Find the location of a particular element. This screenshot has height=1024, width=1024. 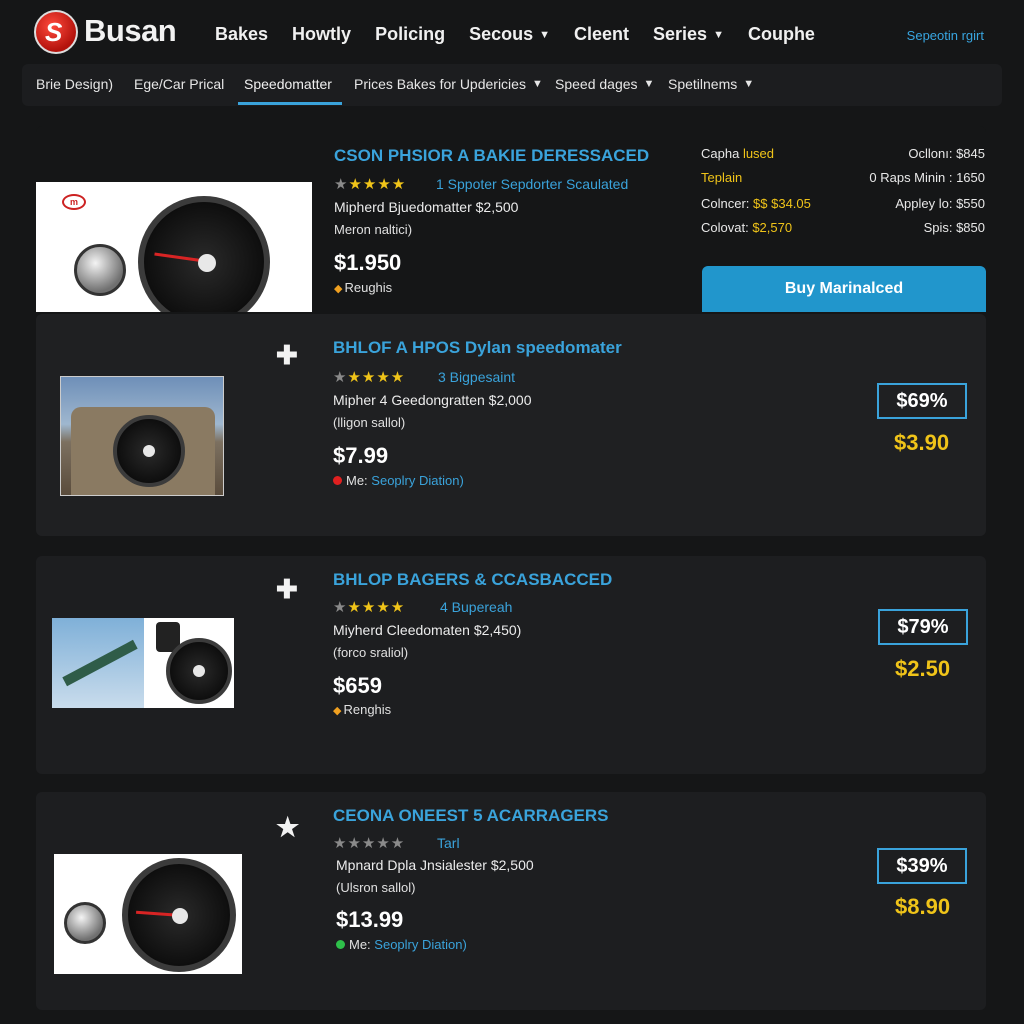

product-description: Miyherd Cleedomaten $2,450) is located at coordinates (427, 630).